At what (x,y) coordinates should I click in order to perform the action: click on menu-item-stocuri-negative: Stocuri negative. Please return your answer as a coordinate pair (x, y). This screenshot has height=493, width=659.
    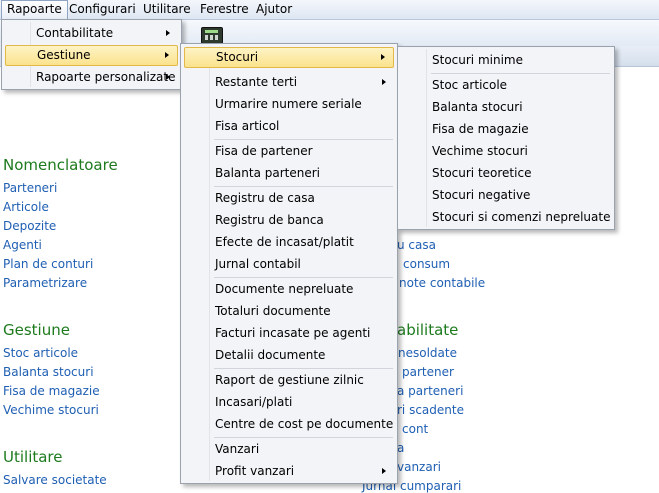
    Looking at the image, I should click on (506, 195).